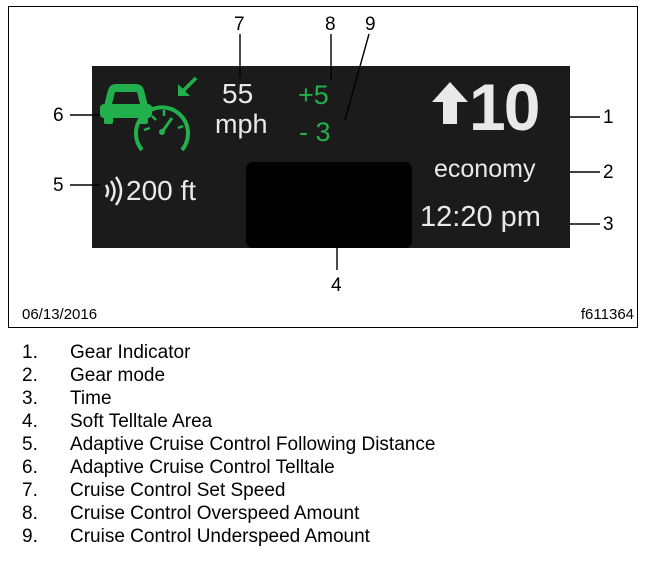 This screenshot has width=646, height=578. I want to click on figure-id: f611364, so click(607, 314).